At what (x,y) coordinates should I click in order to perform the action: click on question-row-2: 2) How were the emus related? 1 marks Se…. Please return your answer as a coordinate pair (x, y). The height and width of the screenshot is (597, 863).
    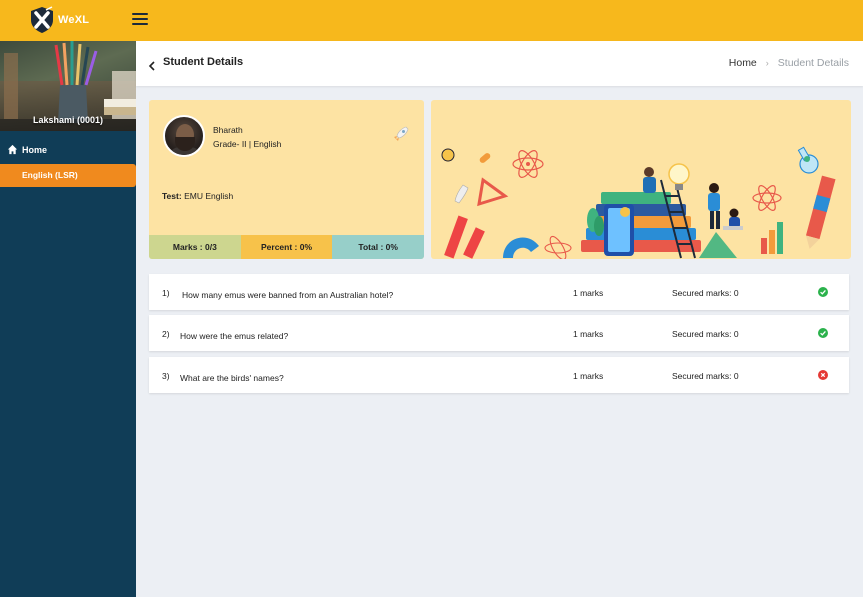
    Looking at the image, I should click on (499, 333).